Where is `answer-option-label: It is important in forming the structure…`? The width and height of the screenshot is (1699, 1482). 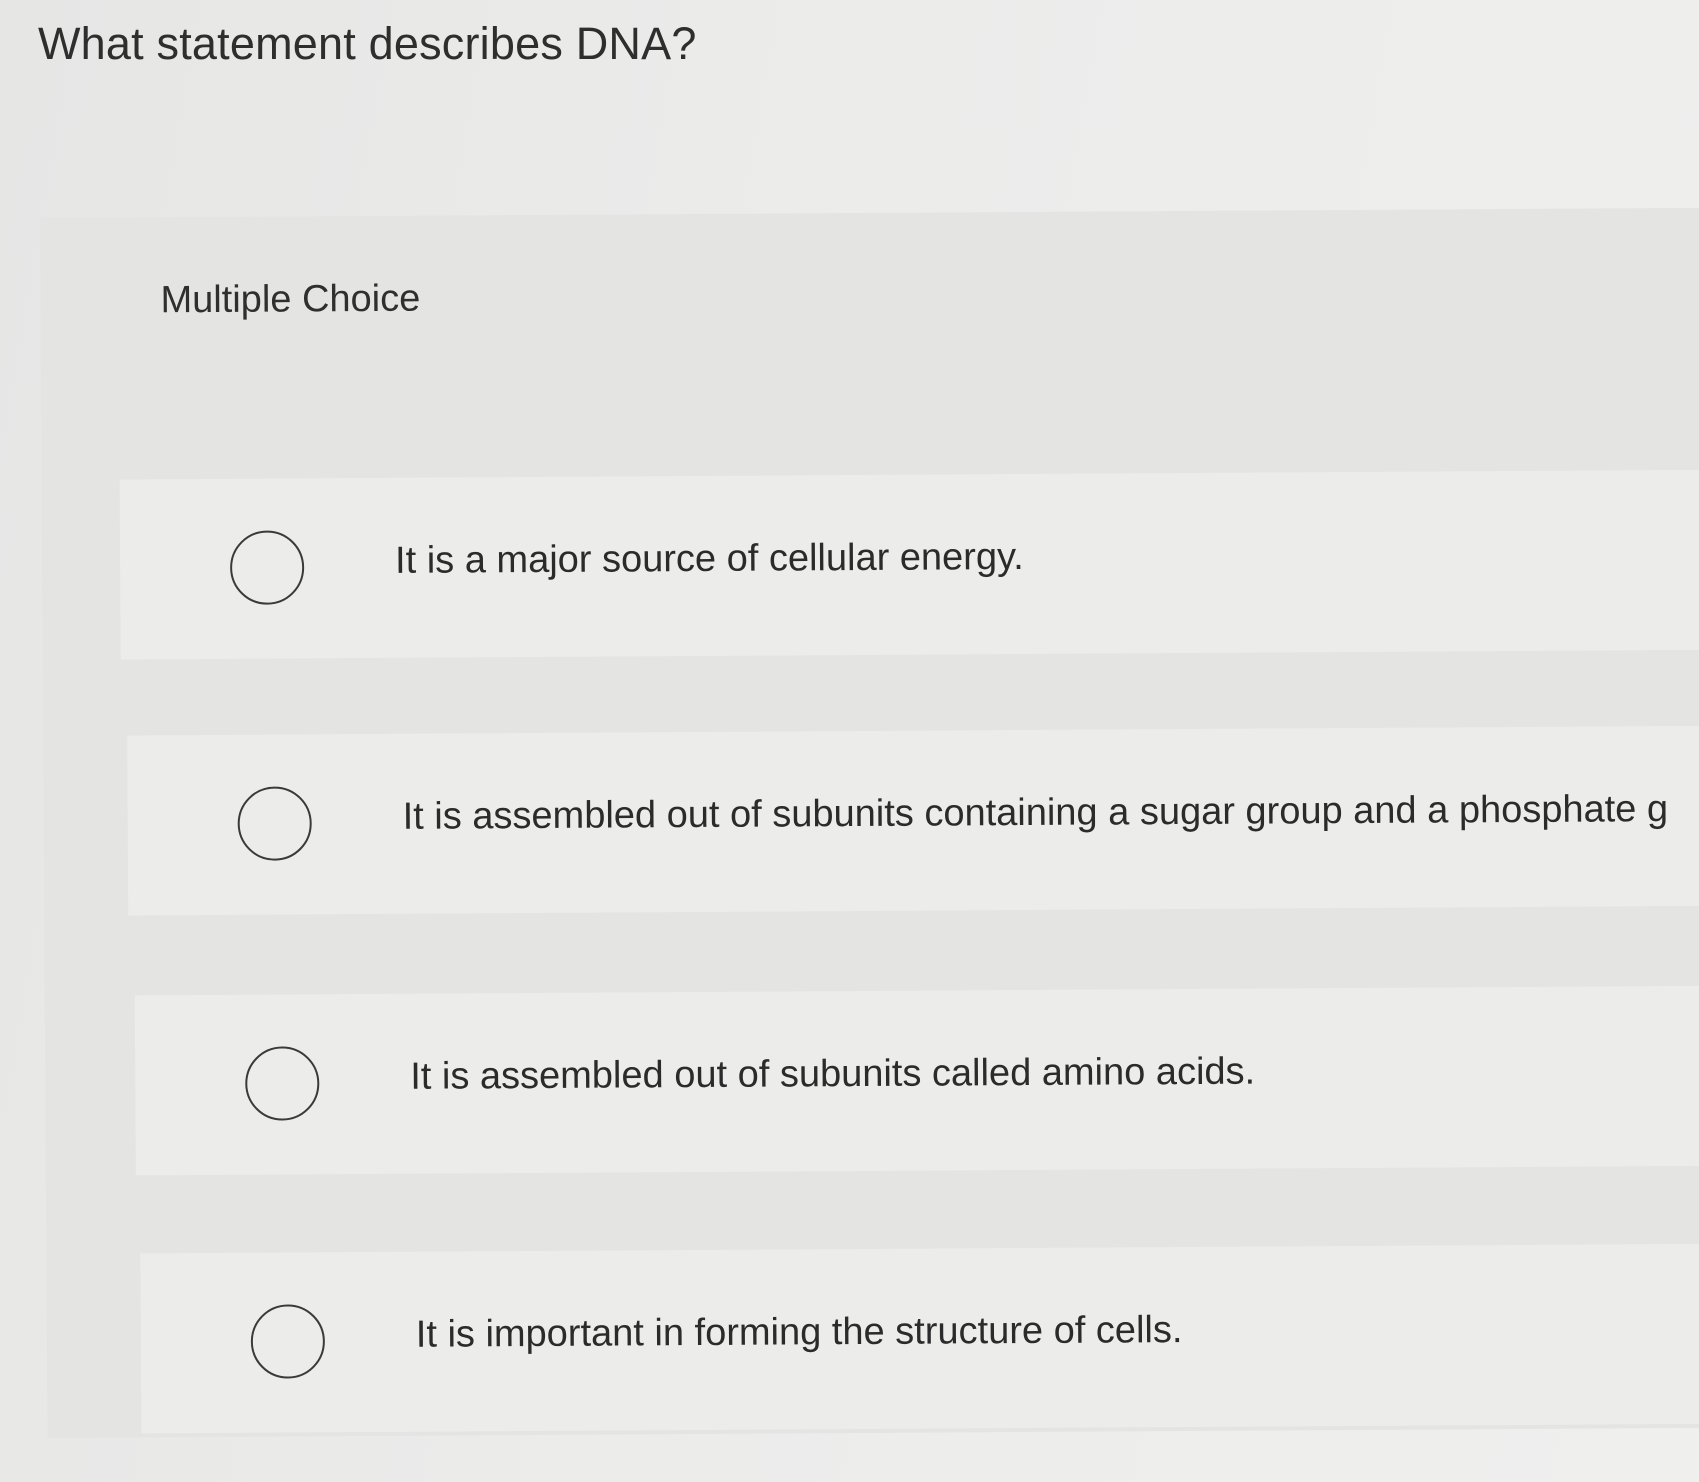 answer-option-label: It is important in forming the structure… is located at coordinates (799, 1332).